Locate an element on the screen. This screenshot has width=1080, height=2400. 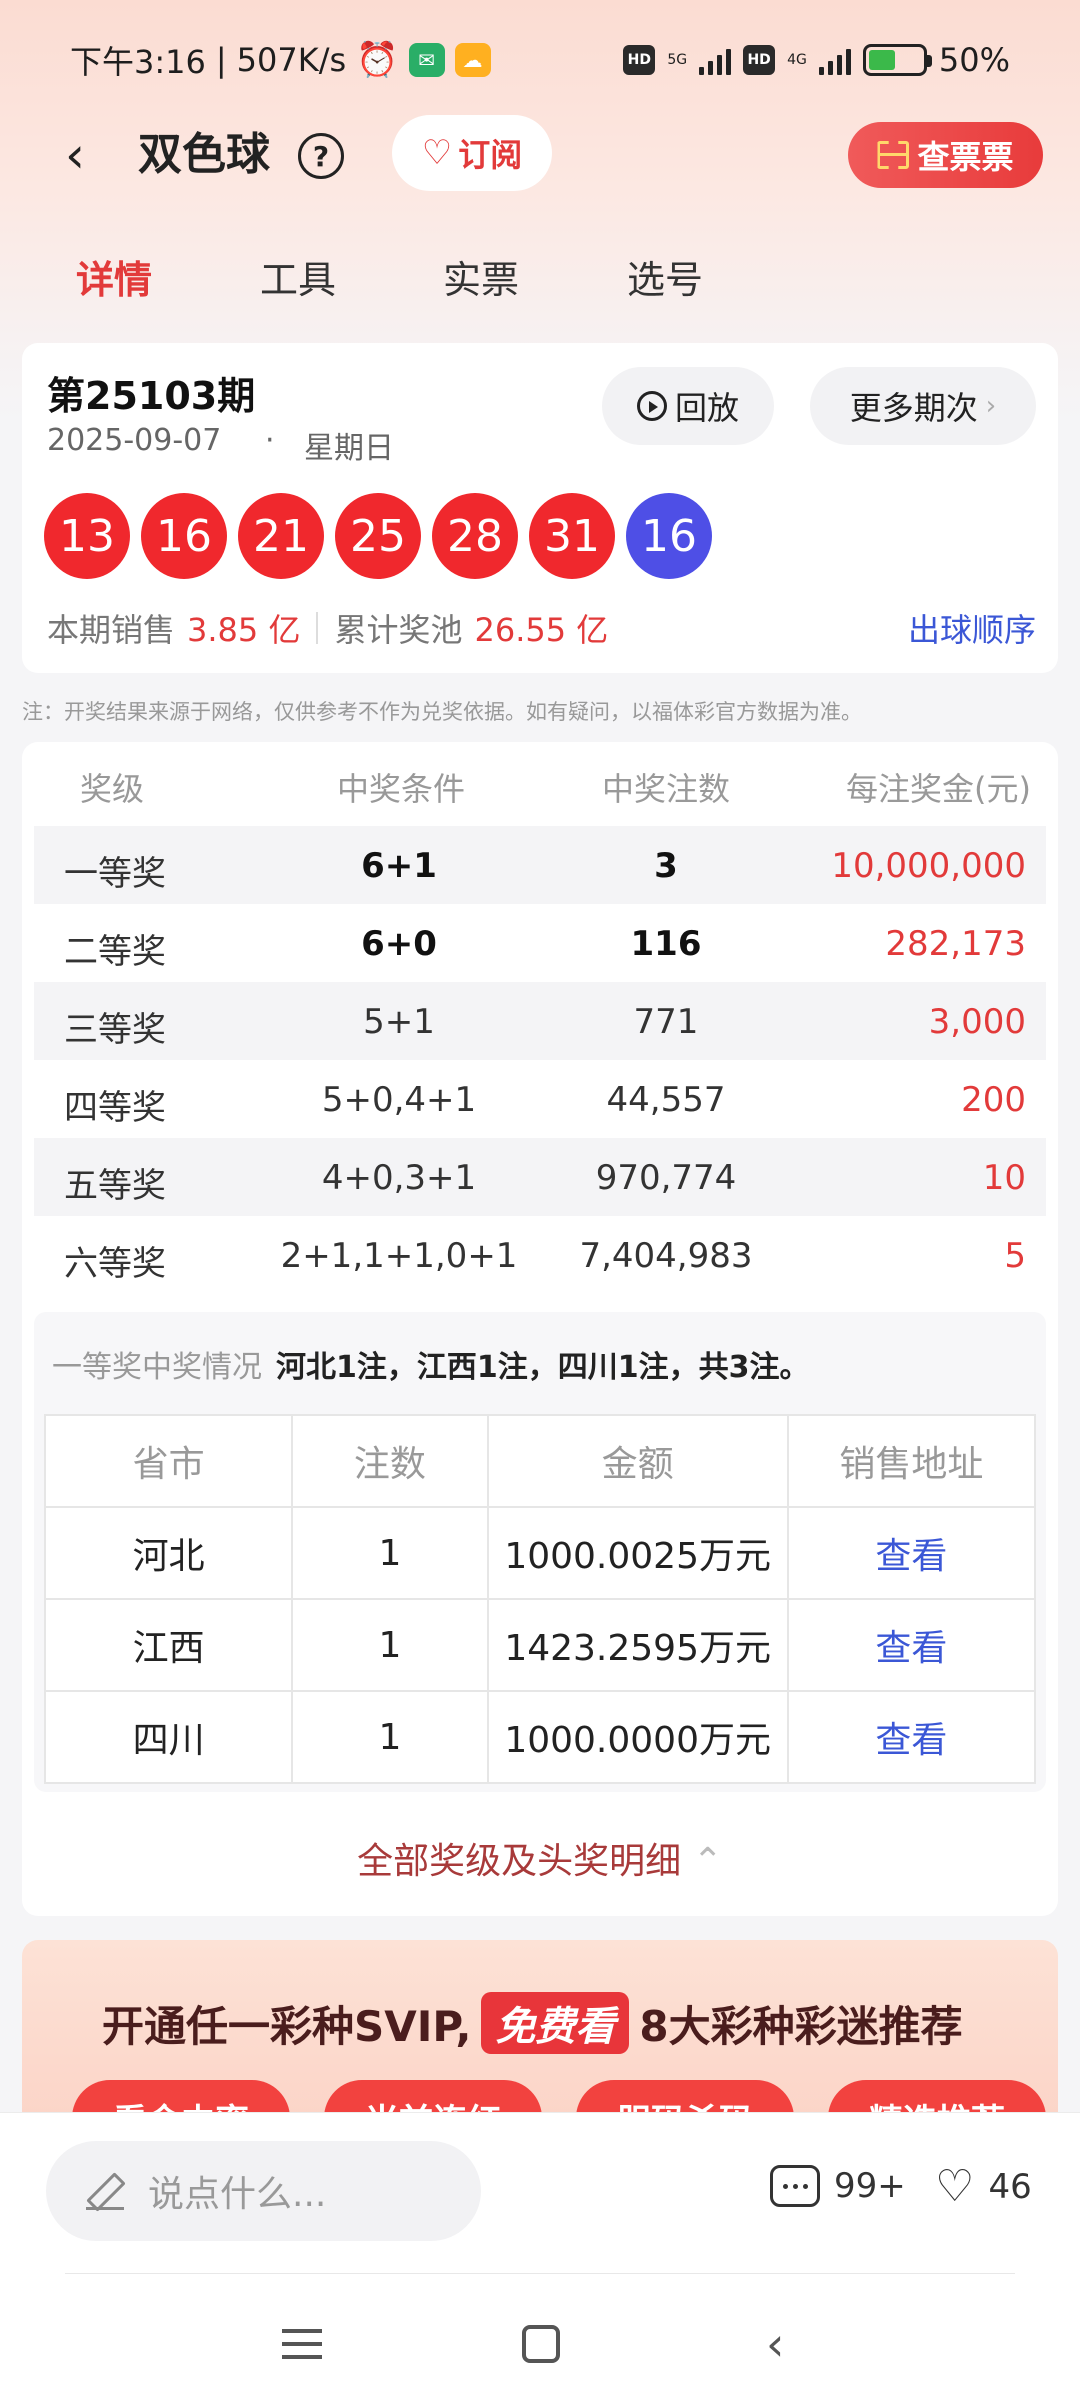
winner-amount: 1000.0025万元 is located at coordinates (637, 1553).